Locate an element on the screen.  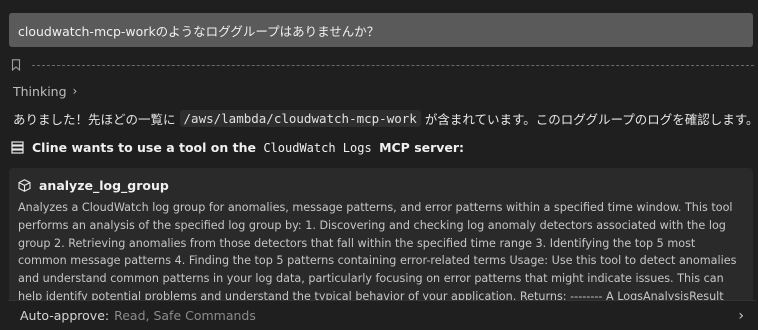
user-message-text: cloudwatch-mcp-workのようなロググループはありませんか？ is located at coordinates (199, 31).